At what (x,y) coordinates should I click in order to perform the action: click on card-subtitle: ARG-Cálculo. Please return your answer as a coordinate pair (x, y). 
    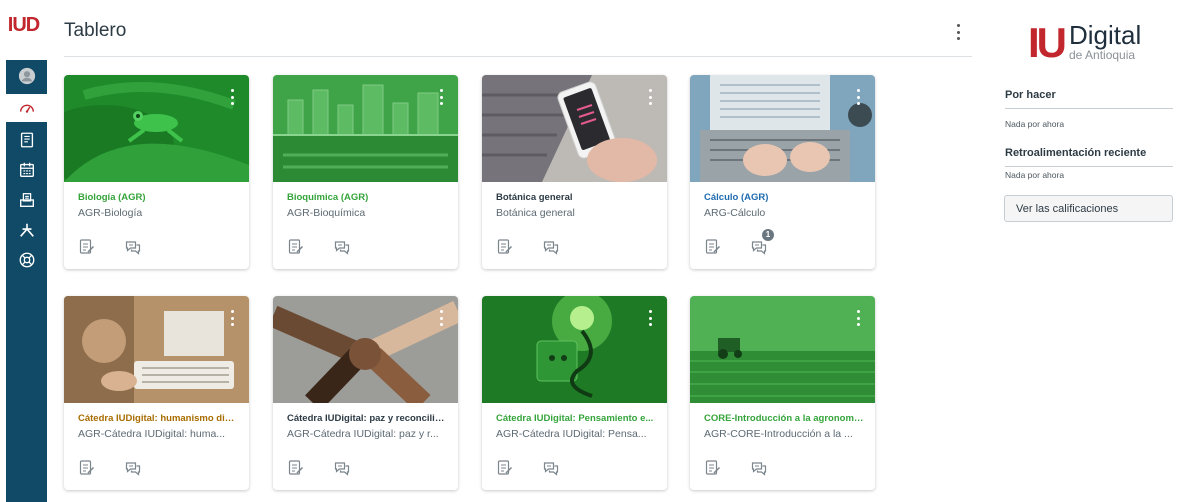
    Looking at the image, I should click on (735, 213).